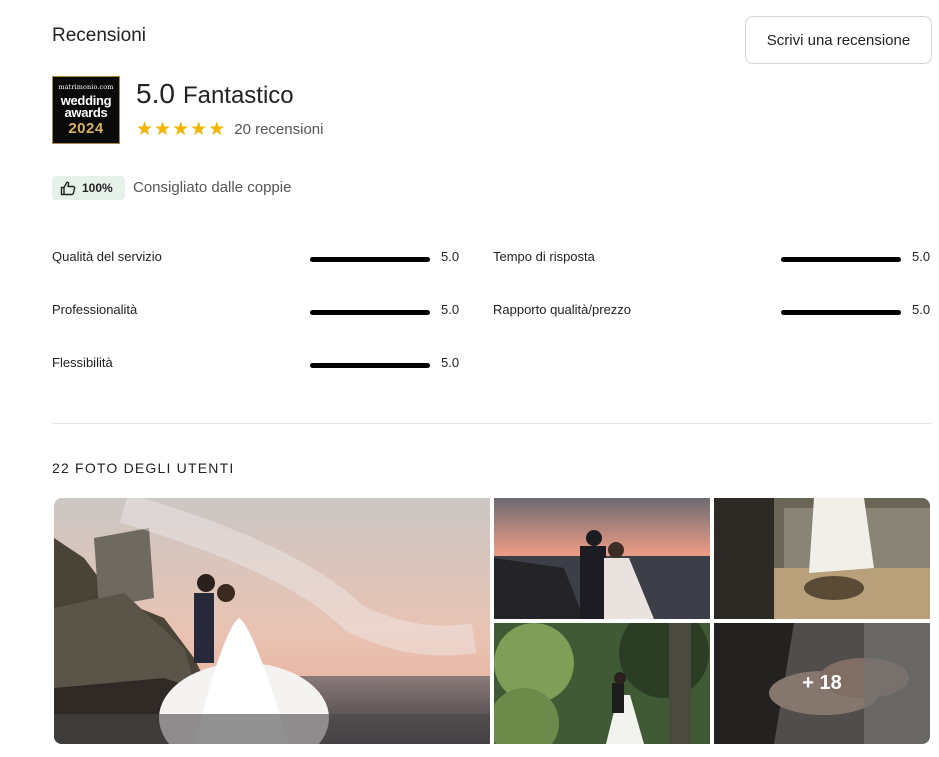 Image resolution: width=939 pixels, height=757 pixels. Describe the element at coordinates (822, 558) in the screenshot. I see `photo-veil-indoor` at that location.